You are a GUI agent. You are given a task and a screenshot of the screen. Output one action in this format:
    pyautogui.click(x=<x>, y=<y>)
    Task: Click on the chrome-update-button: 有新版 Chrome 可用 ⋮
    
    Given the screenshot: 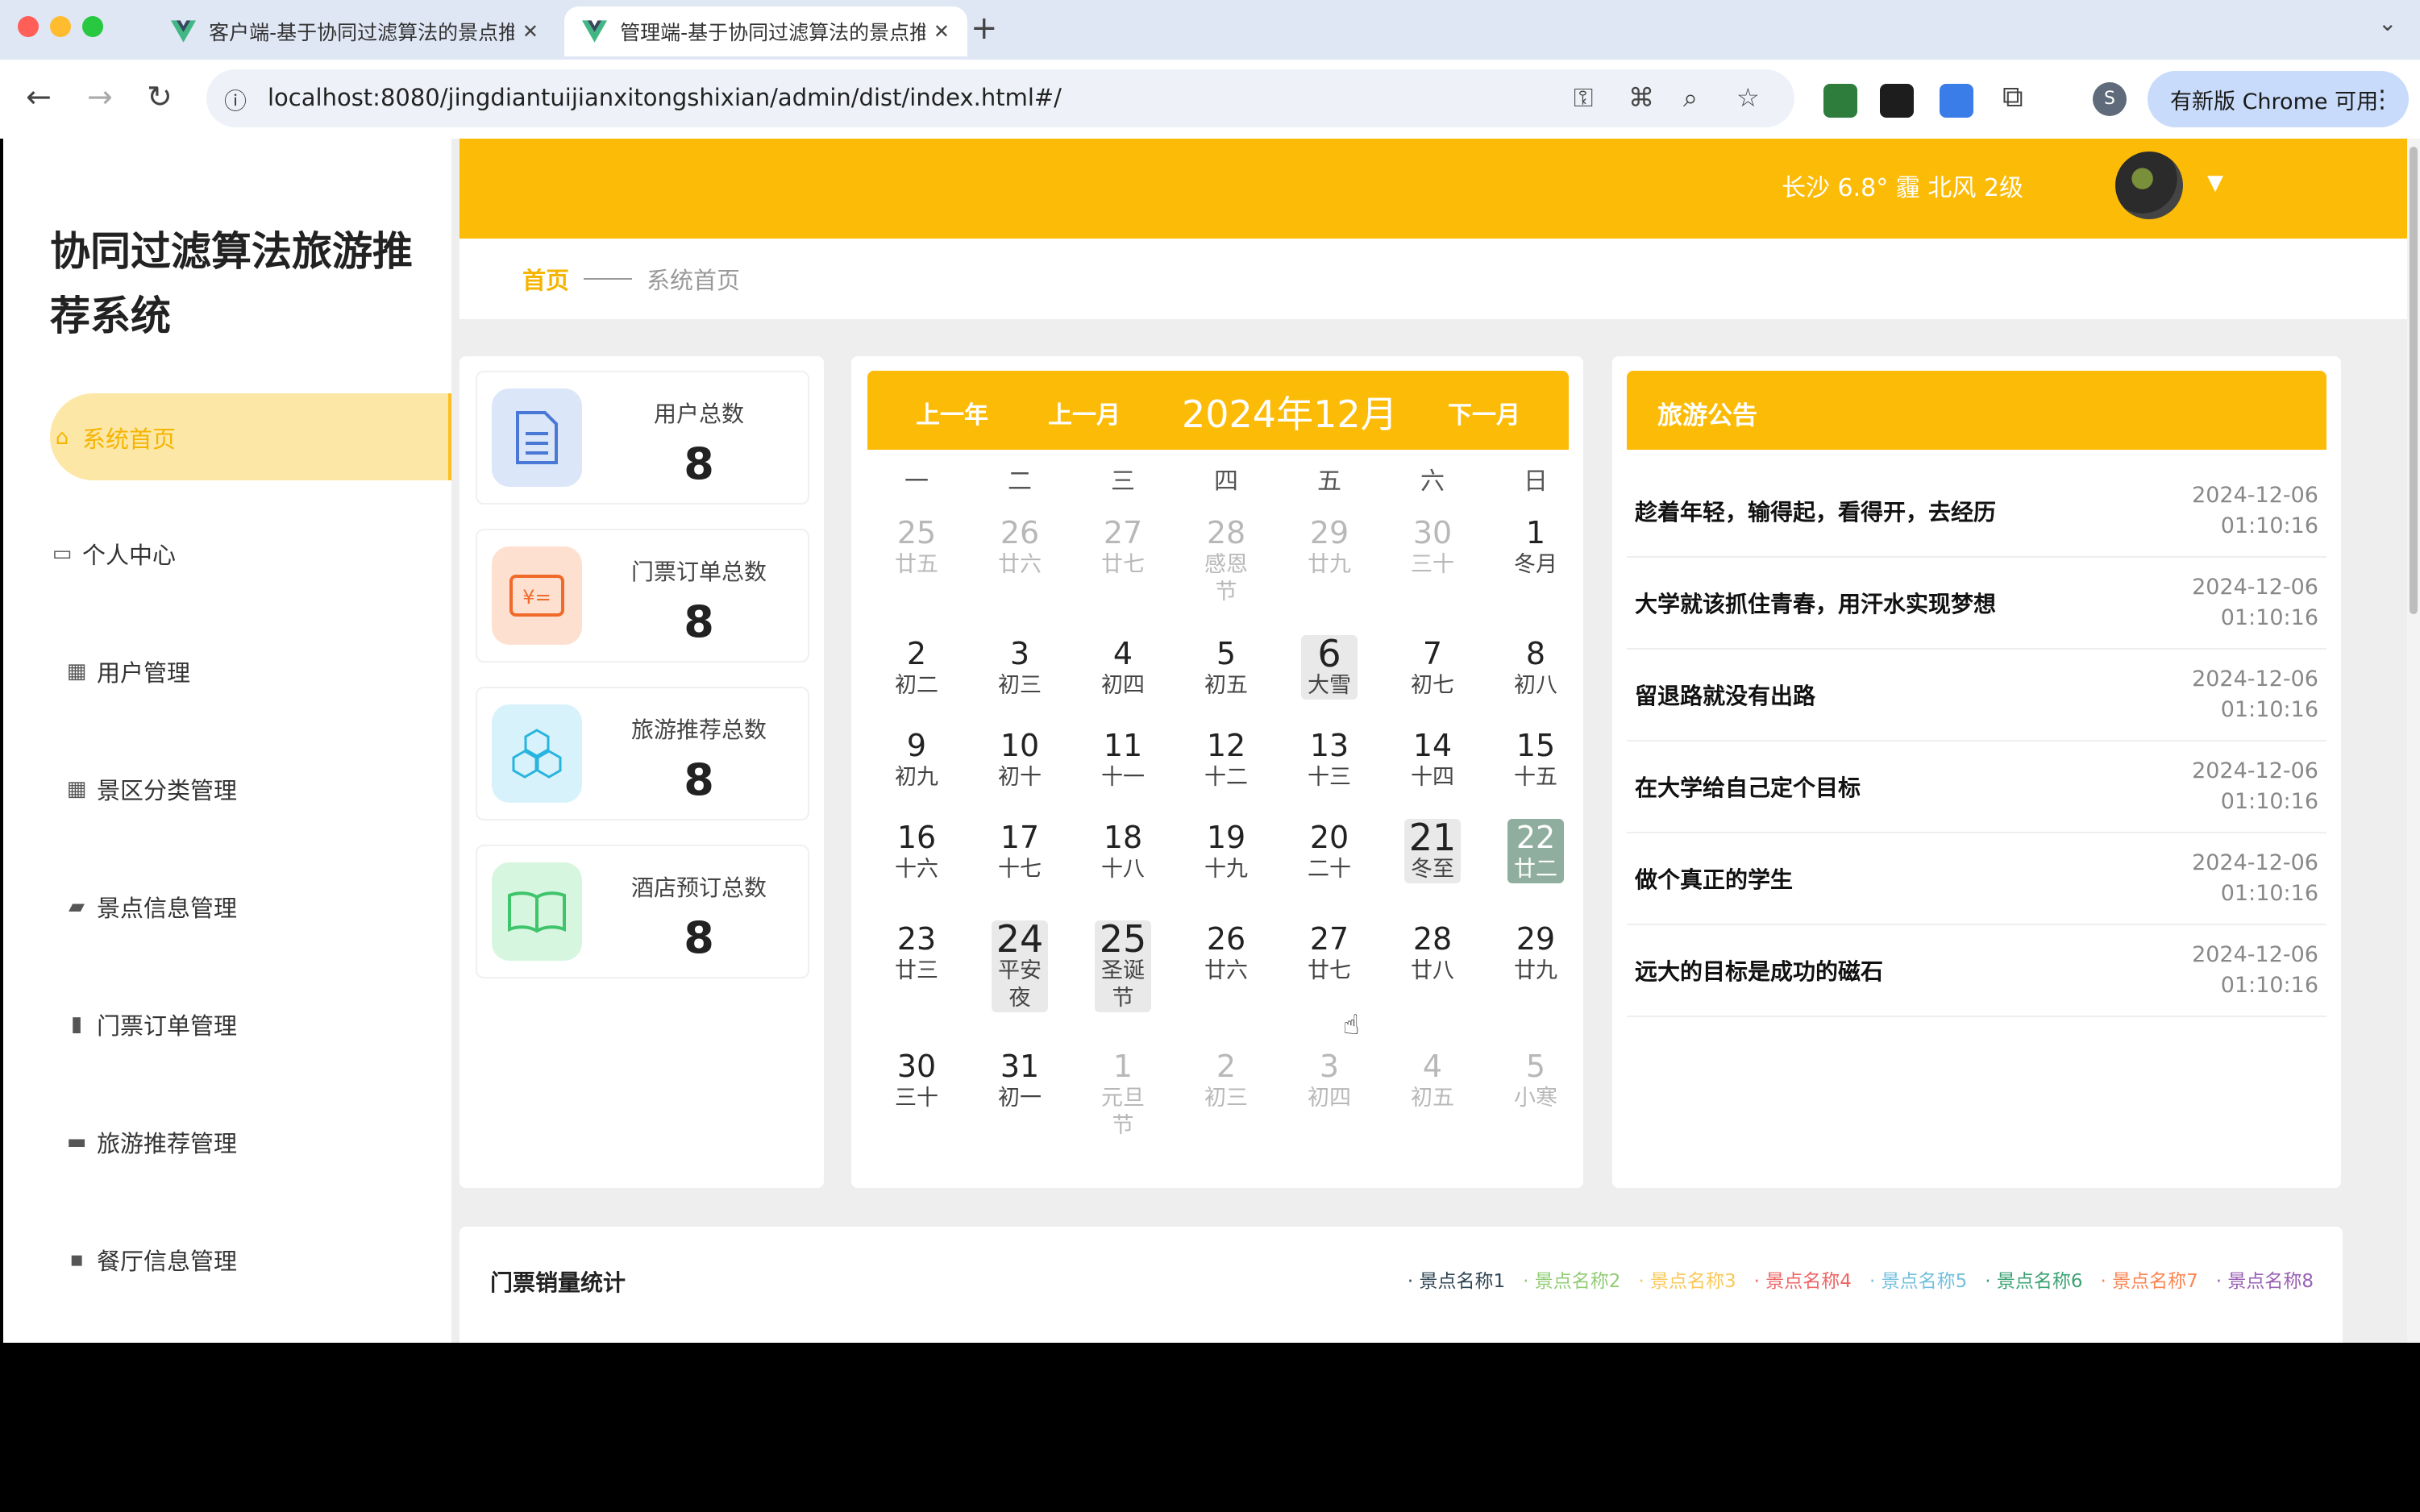 What is the action you would take?
    pyautogui.click(x=2278, y=99)
    